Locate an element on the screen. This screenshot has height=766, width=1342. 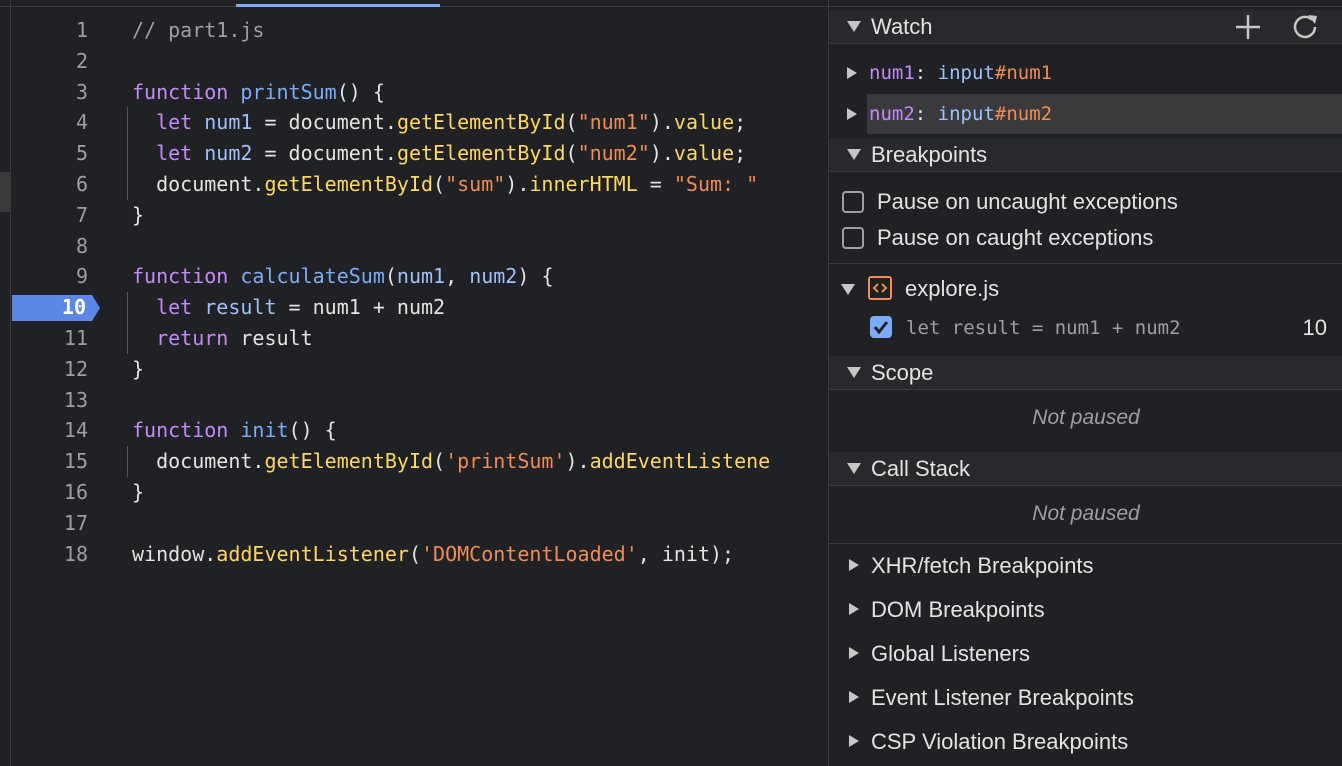
code-line: 16} is located at coordinates (414, 492).